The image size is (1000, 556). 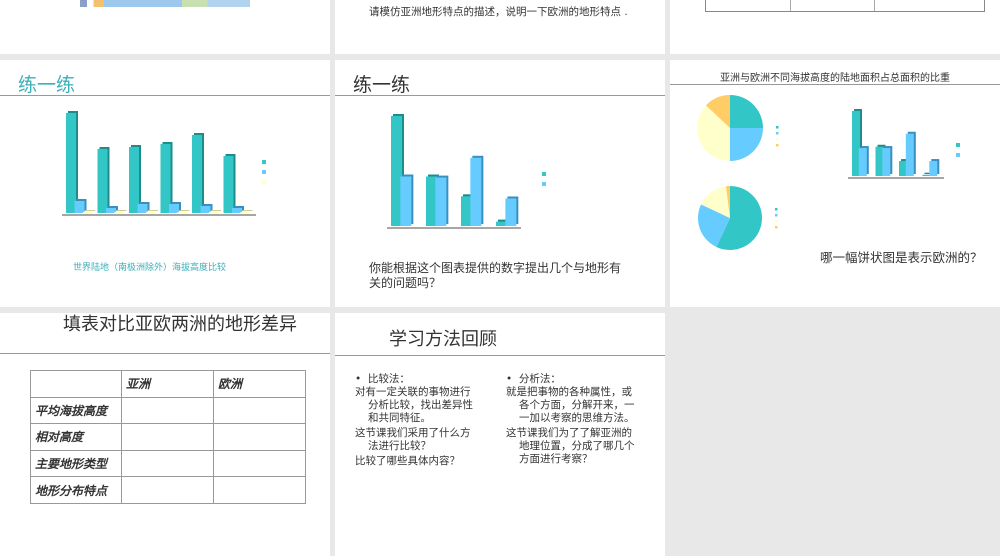 What do you see at coordinates (76, 463) in the screenshot?
I see `row-label: 主要地形类型` at bounding box center [76, 463].